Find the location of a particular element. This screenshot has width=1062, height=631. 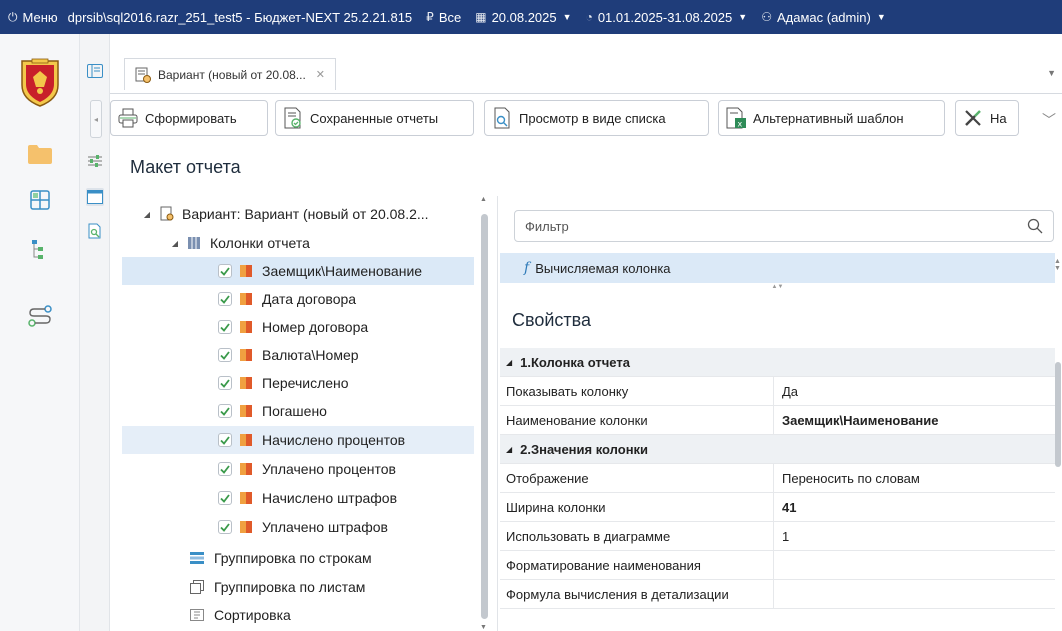

property-category: ◢ 1.Колонка отчета is located at coordinates (777, 362).